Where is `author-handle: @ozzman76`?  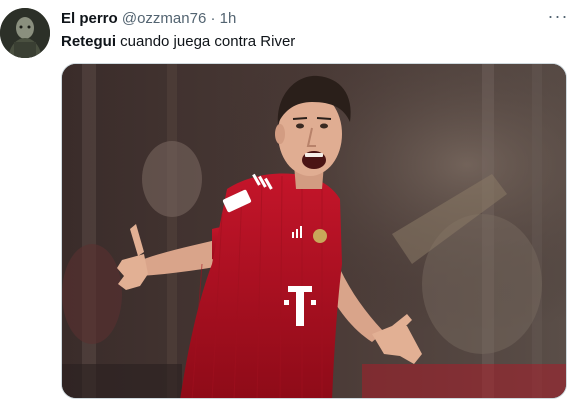 author-handle: @ozzman76 is located at coordinates (164, 18).